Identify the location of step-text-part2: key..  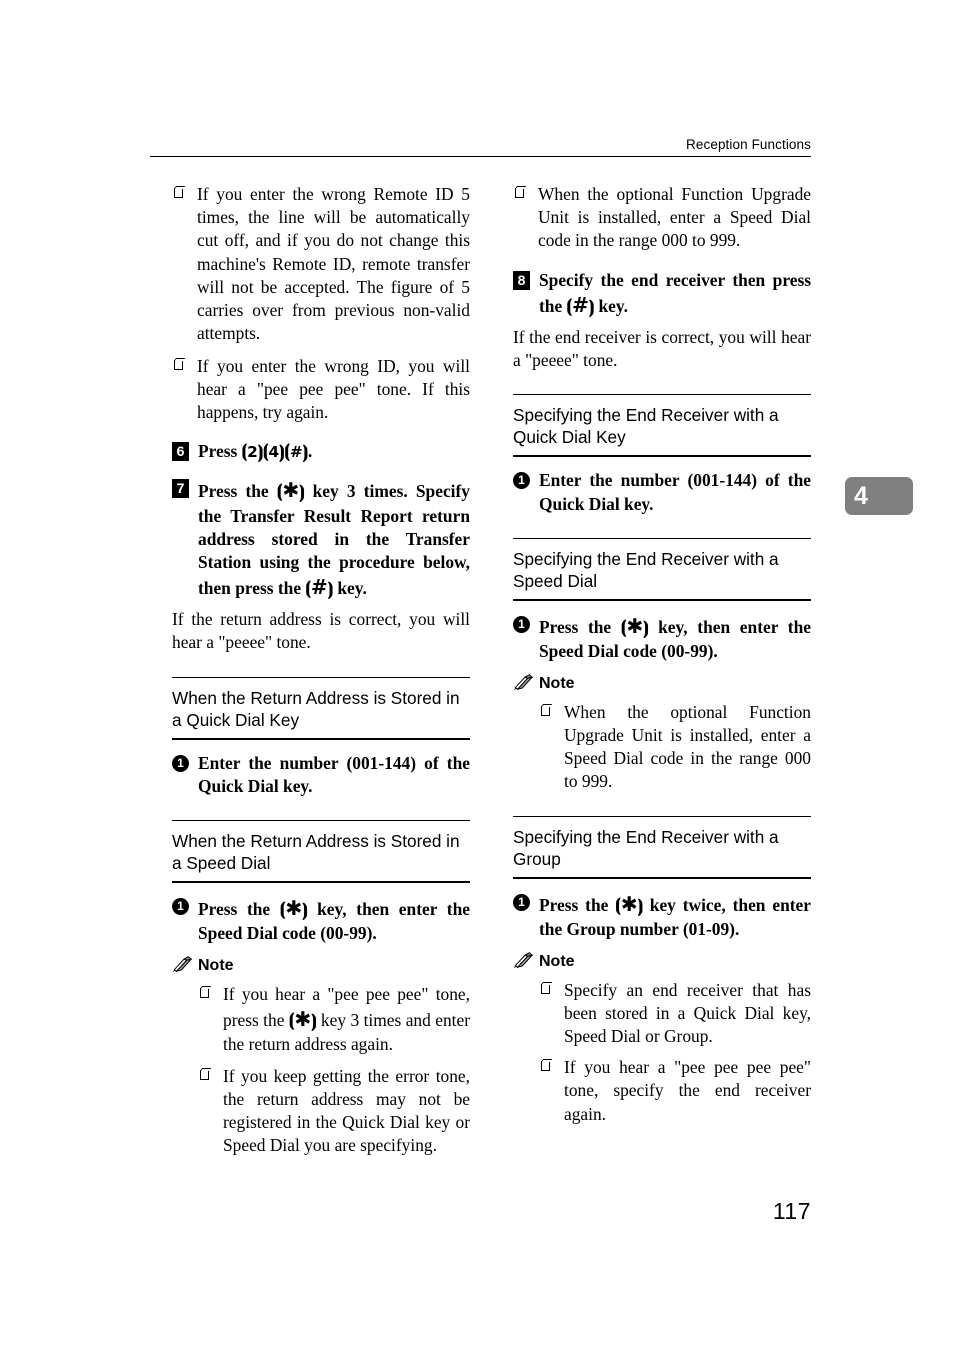
(611, 305).